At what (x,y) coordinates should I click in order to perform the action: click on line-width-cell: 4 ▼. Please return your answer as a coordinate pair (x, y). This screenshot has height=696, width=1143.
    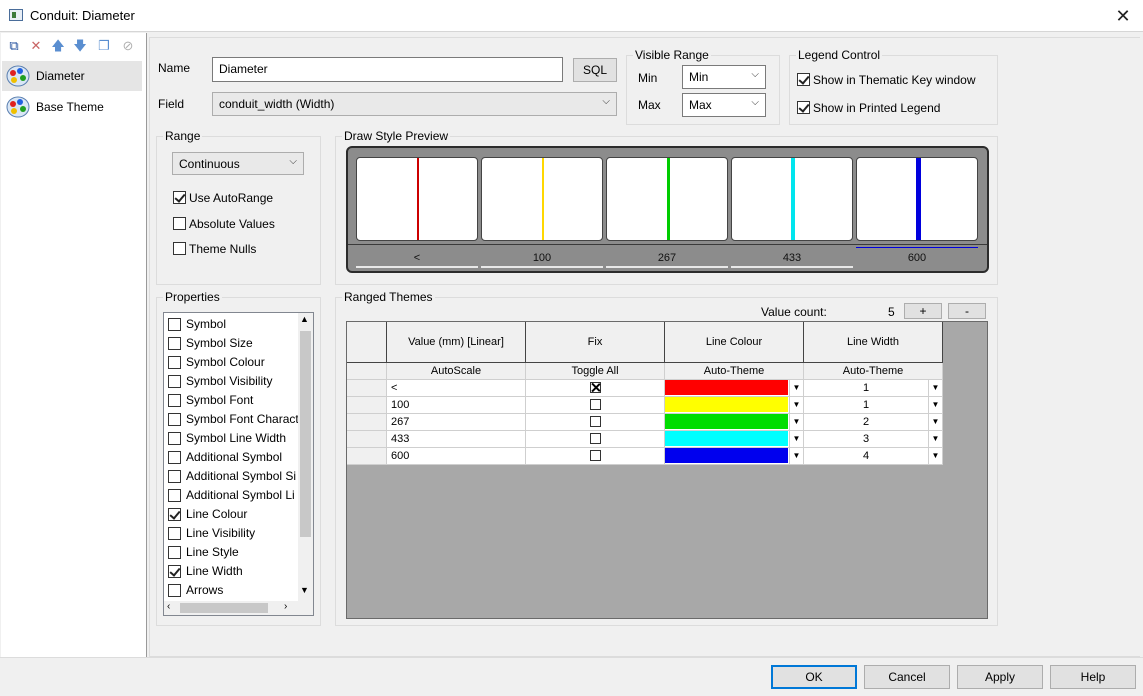
    Looking at the image, I should click on (873, 456).